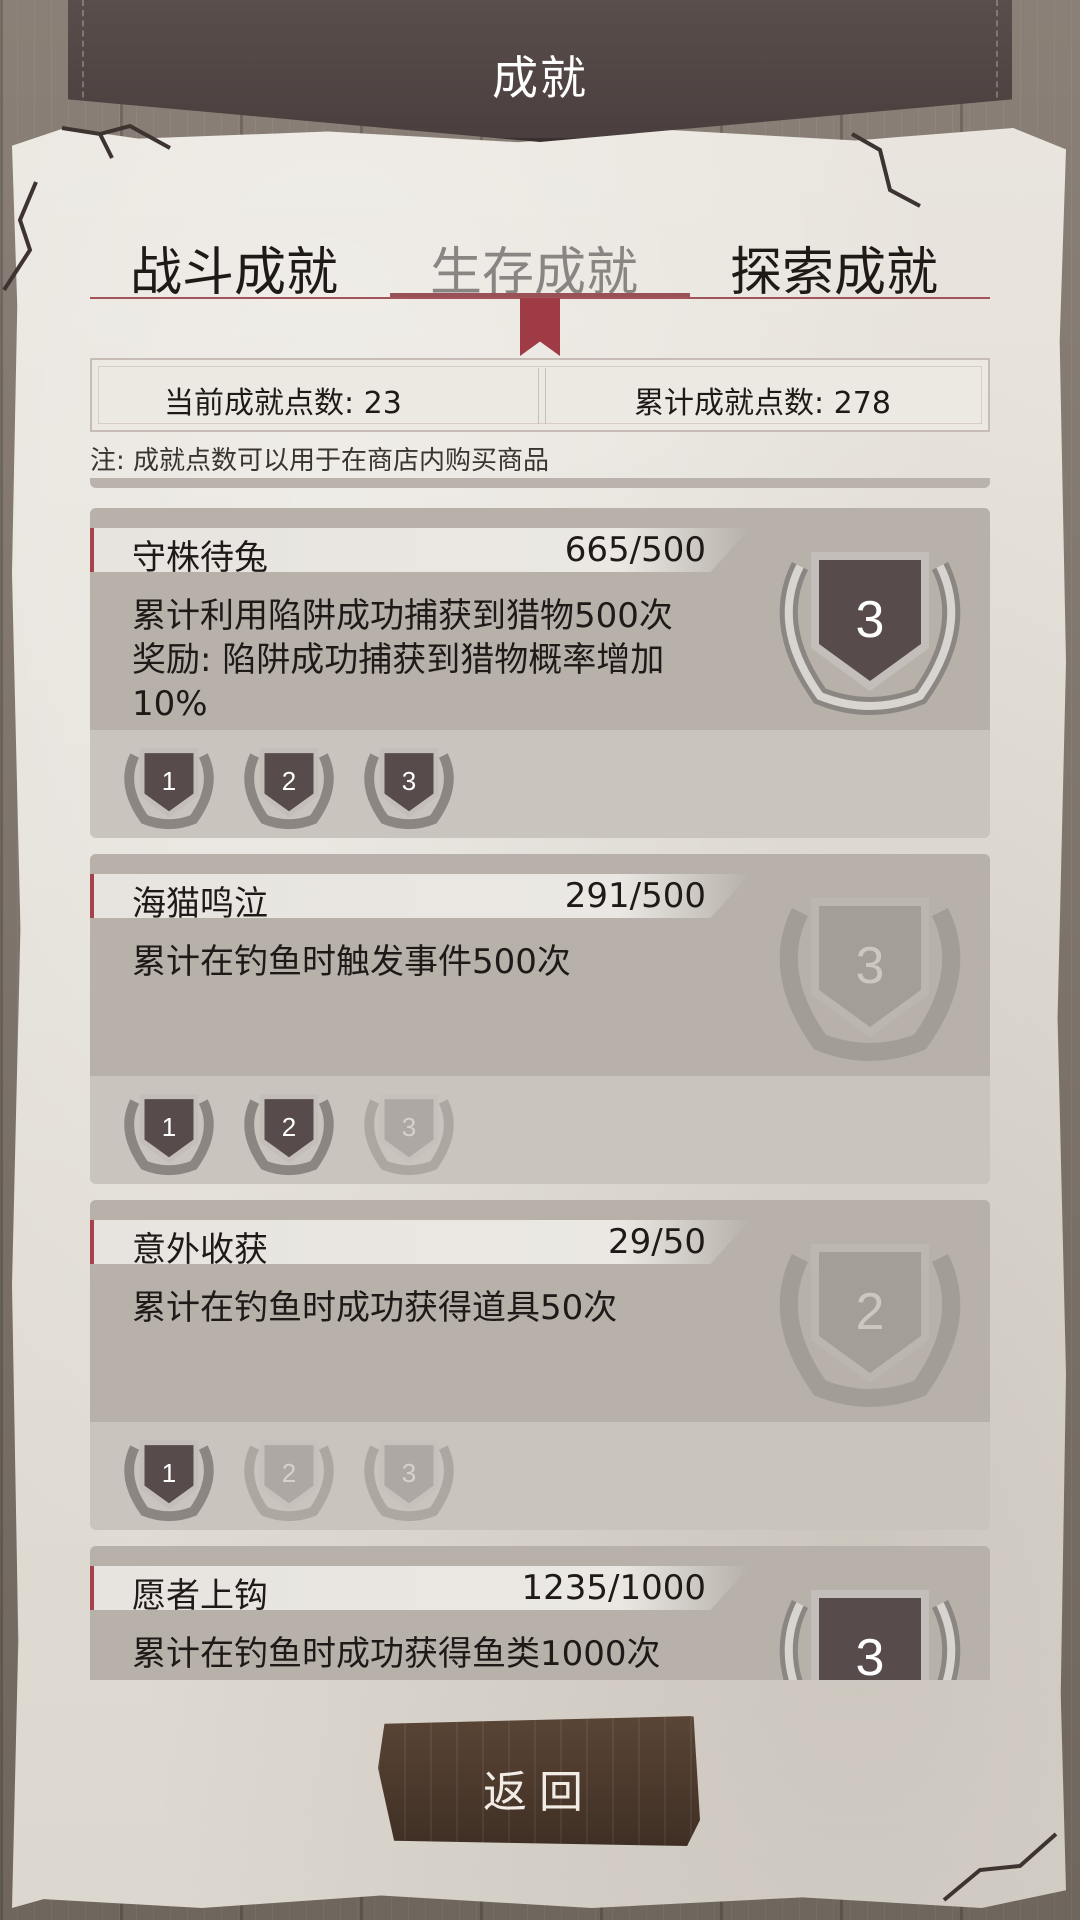  What do you see at coordinates (283, 403) in the screenshot?
I see `current-points: 当前成就点数: 23` at bounding box center [283, 403].